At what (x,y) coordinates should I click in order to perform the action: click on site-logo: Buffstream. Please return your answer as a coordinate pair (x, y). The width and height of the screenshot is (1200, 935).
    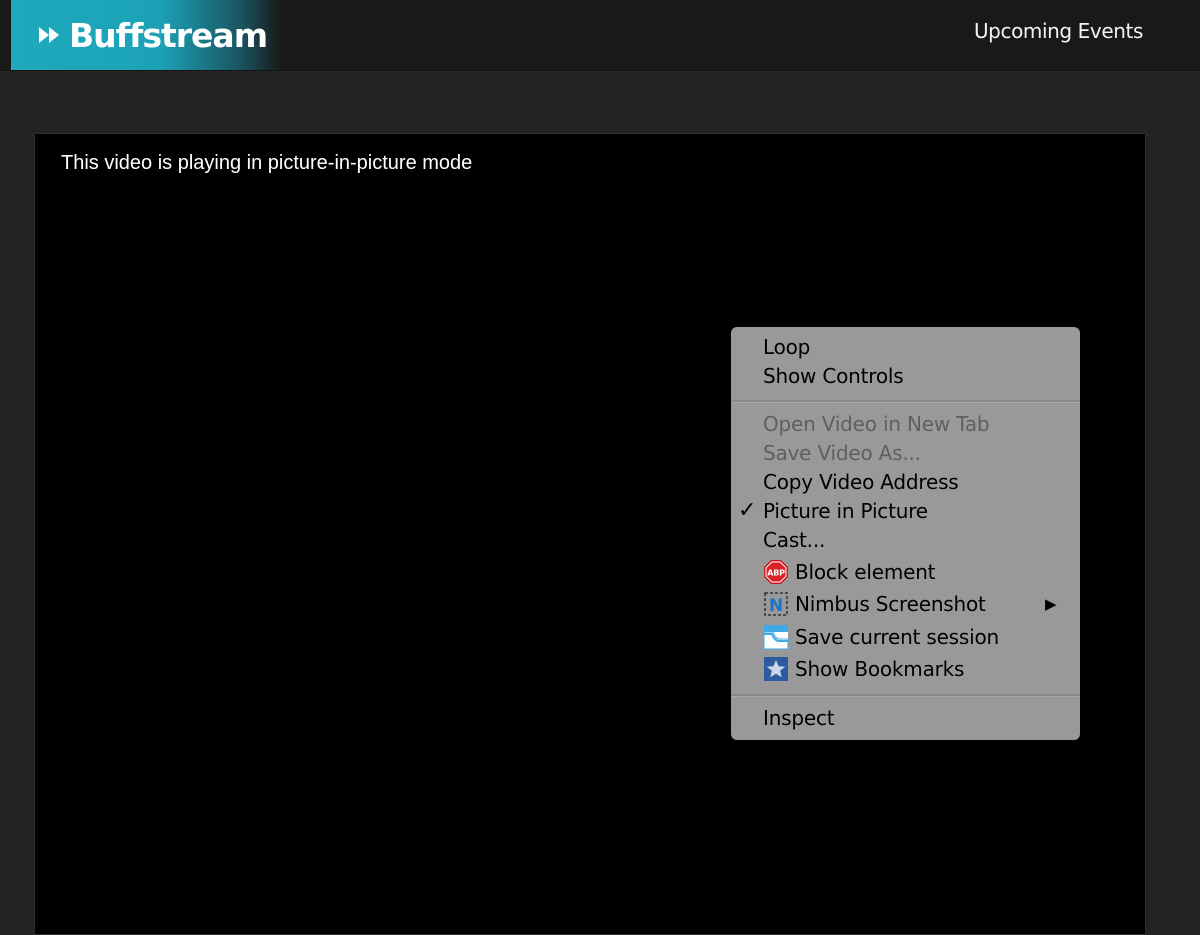
    Looking at the image, I should click on (146, 35).